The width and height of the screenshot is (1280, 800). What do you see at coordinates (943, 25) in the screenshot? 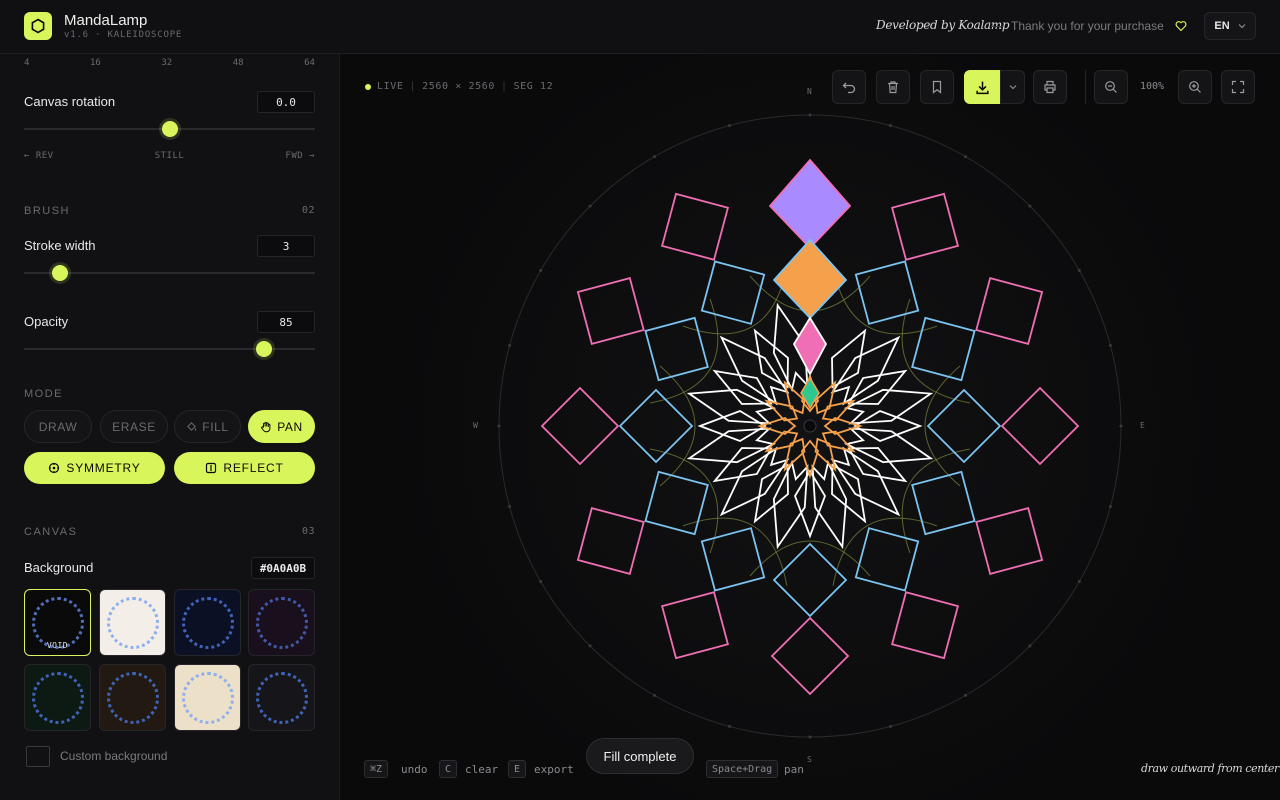
I see `developer-credit: Developed by Koalamp` at bounding box center [943, 25].